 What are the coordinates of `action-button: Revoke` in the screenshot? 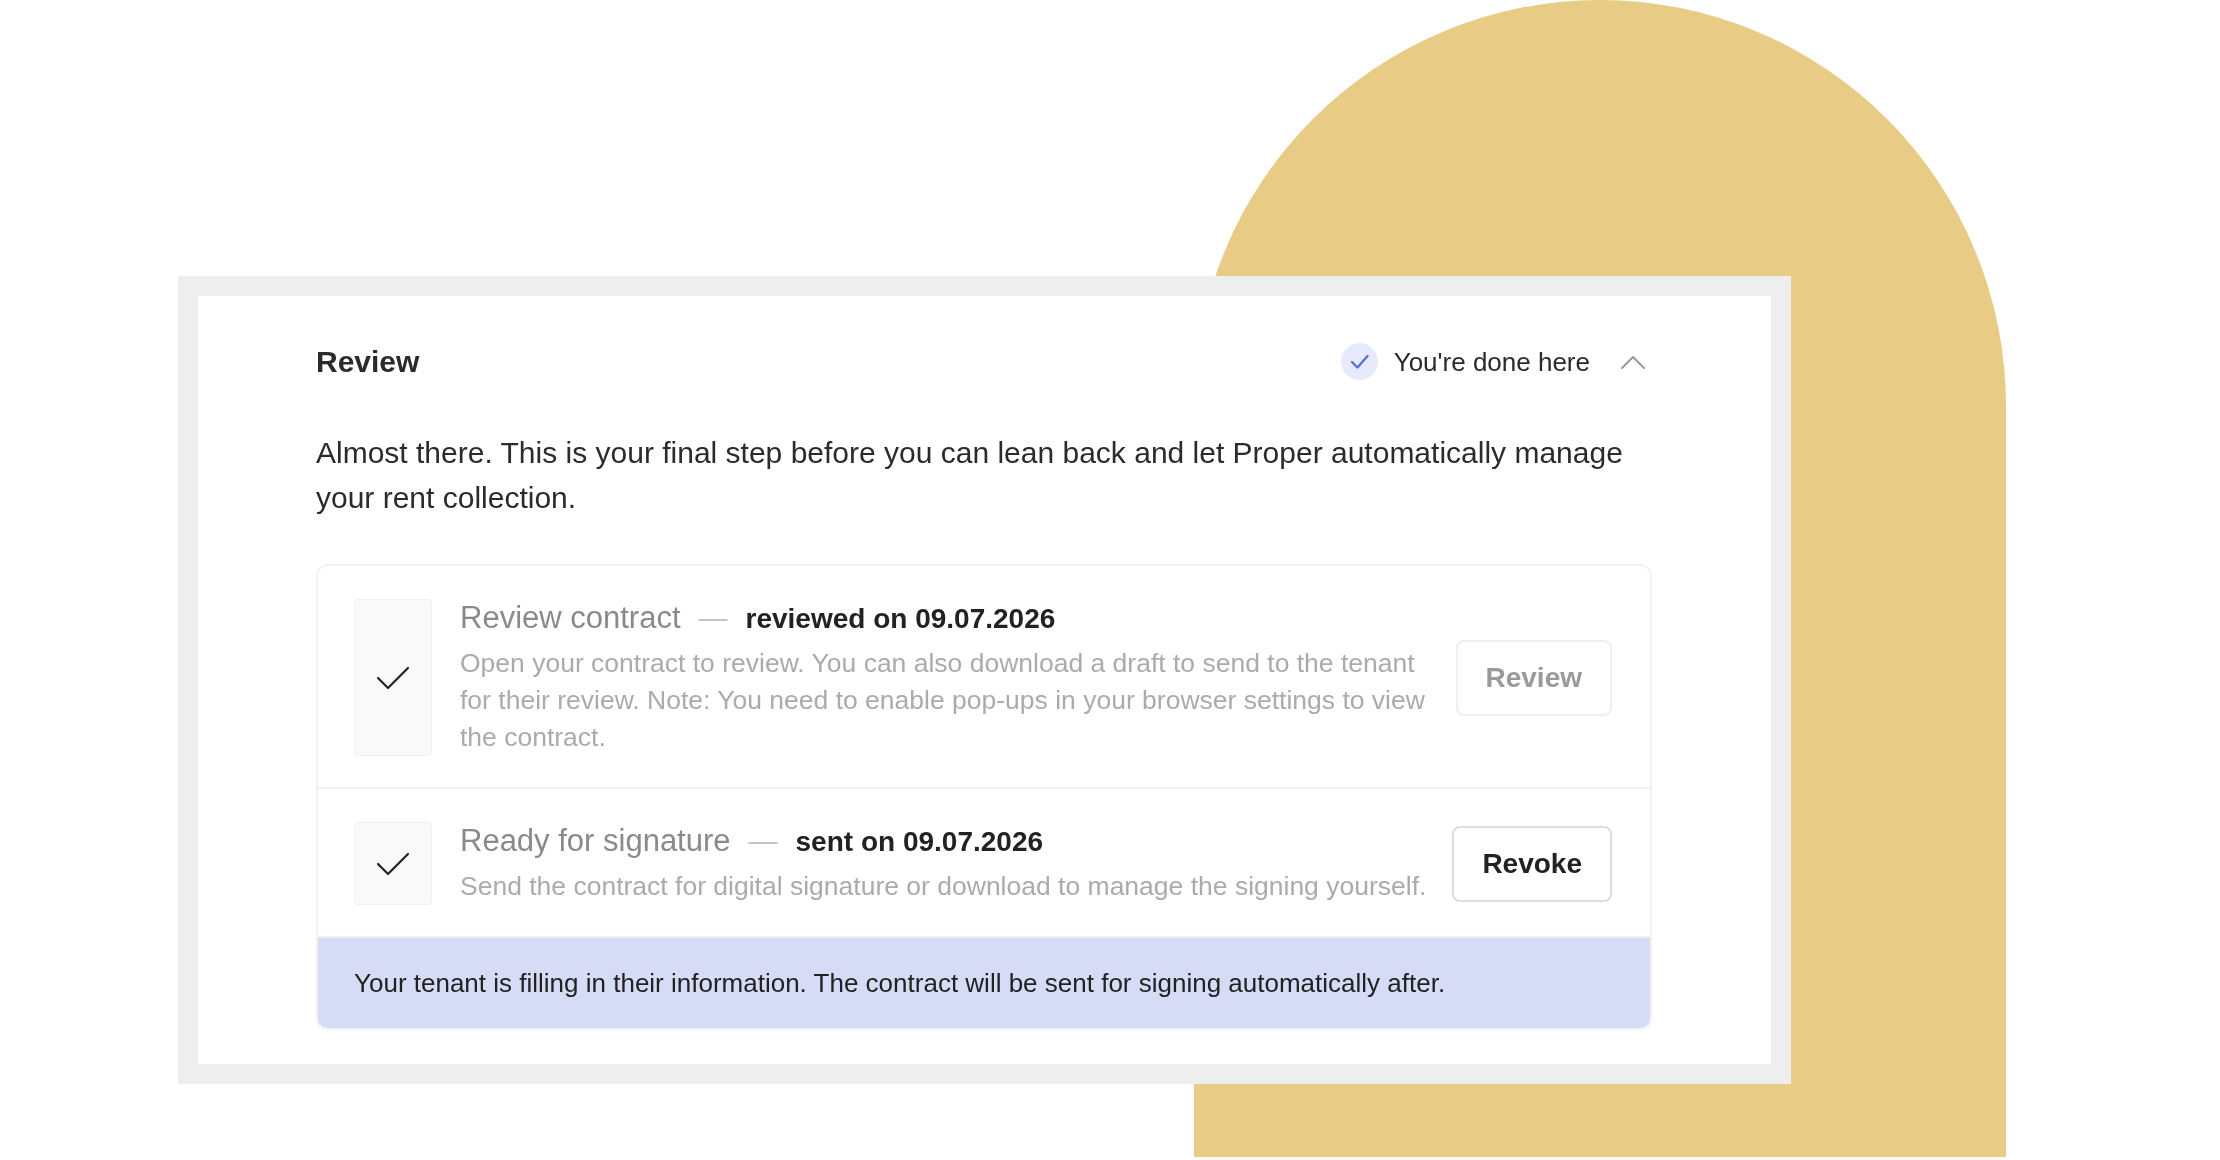 It's located at (1532, 863).